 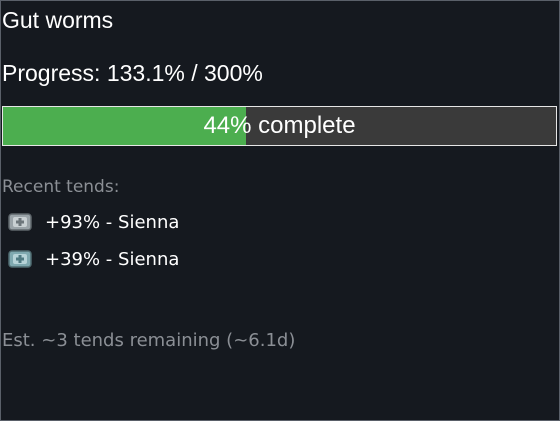 I want to click on tend-entry-text: +93% - Sienna, so click(x=112, y=222).